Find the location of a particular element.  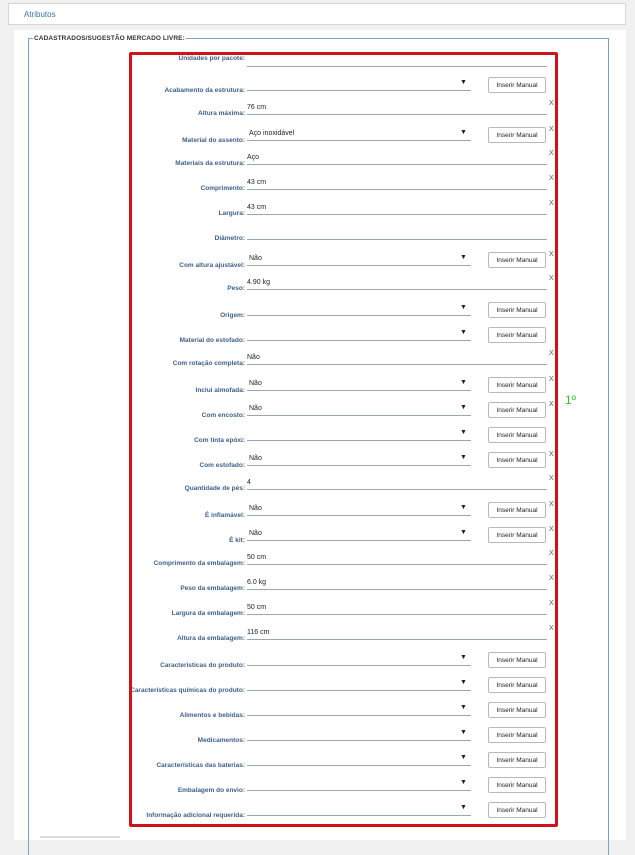

attributes-tab-bar: Atributos is located at coordinates (317, 14).